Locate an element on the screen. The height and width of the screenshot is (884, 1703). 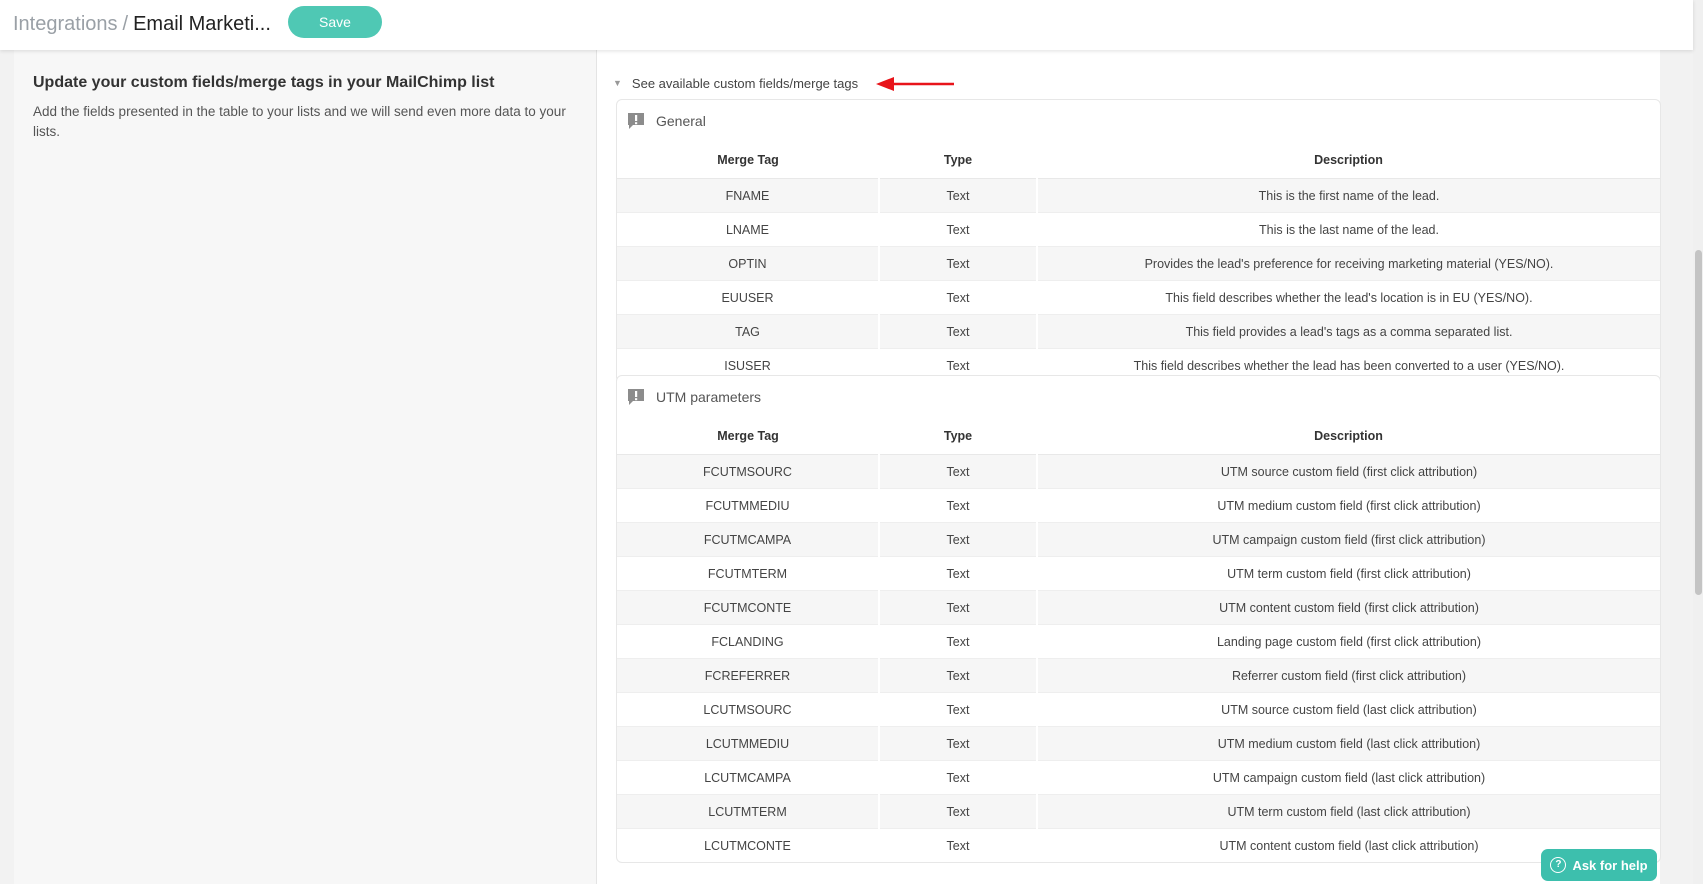
utm-card-header: UTM parameters is located at coordinates (1138, 397).